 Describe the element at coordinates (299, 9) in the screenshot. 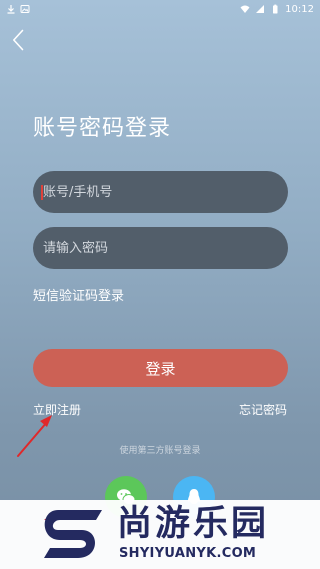

I see `status-time: 10:12` at that location.